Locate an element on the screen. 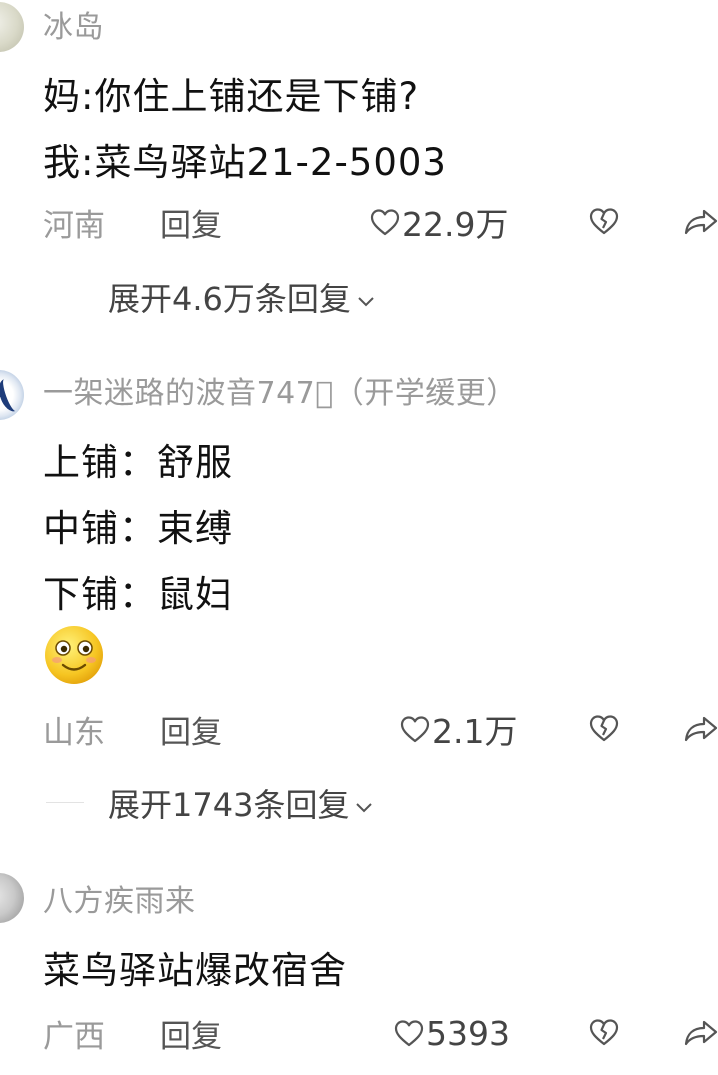 Image resolution: width=718 pixels, height=1075 pixels. comment-location: 河南 is located at coordinates (74, 226).